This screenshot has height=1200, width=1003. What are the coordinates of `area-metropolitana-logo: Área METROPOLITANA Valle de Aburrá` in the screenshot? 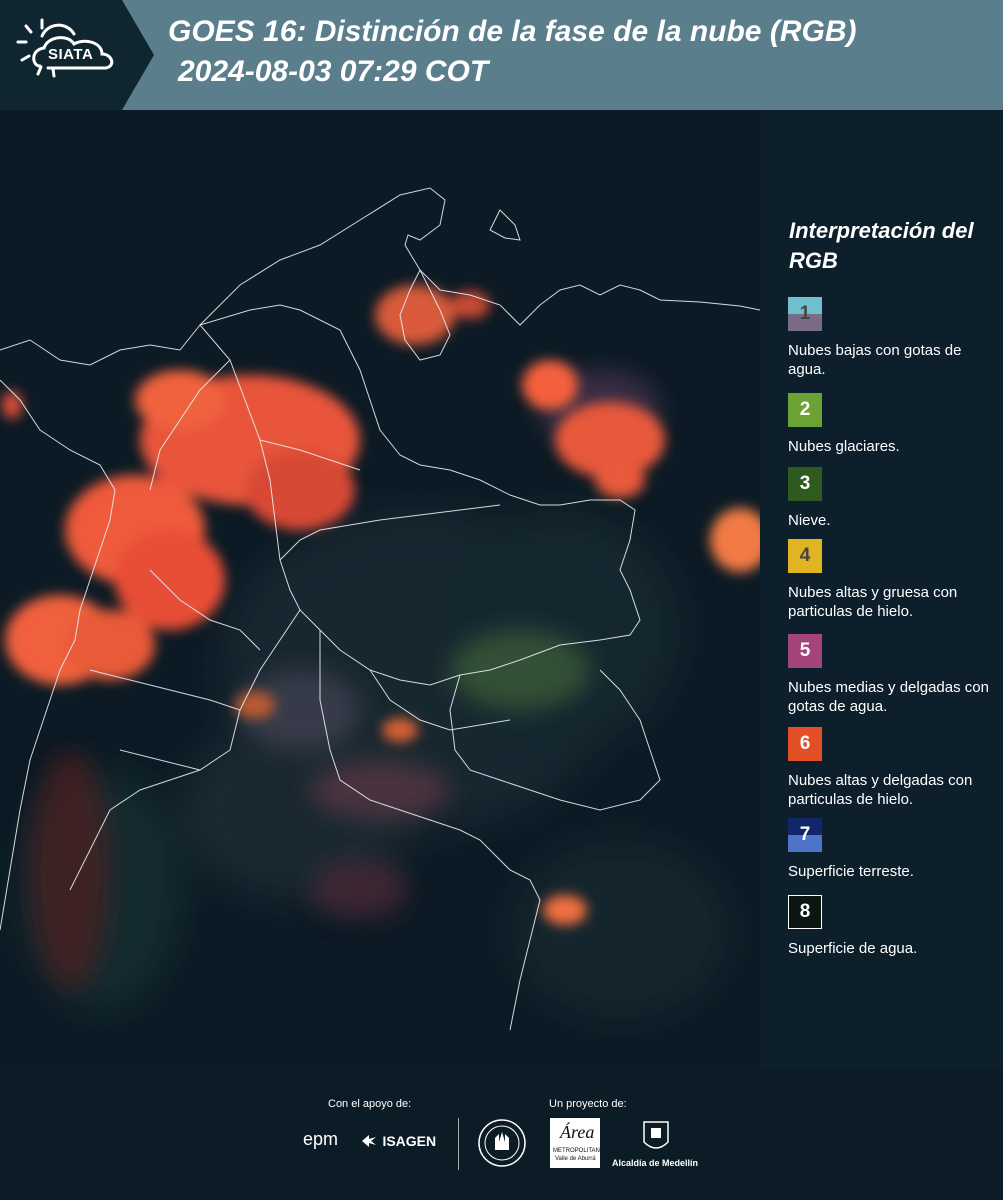 It's located at (577, 1143).